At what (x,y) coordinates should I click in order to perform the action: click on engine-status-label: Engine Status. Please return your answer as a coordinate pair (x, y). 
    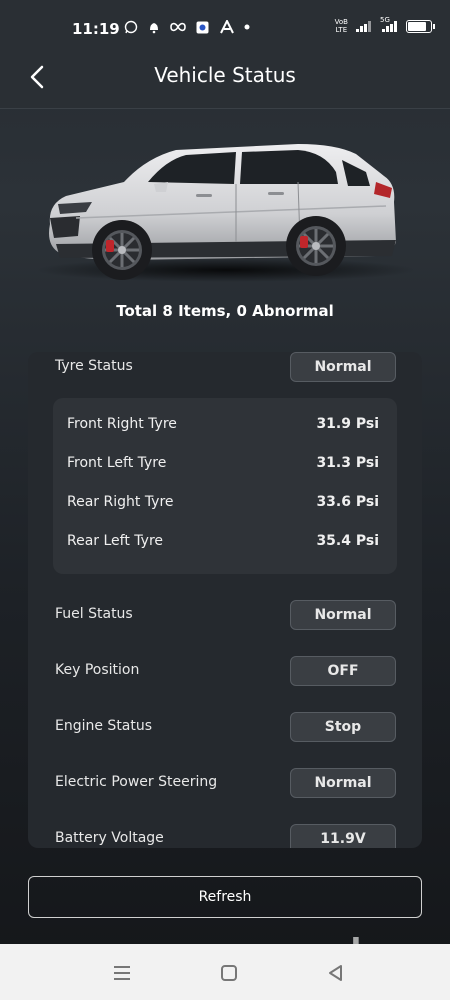
    Looking at the image, I should click on (104, 726).